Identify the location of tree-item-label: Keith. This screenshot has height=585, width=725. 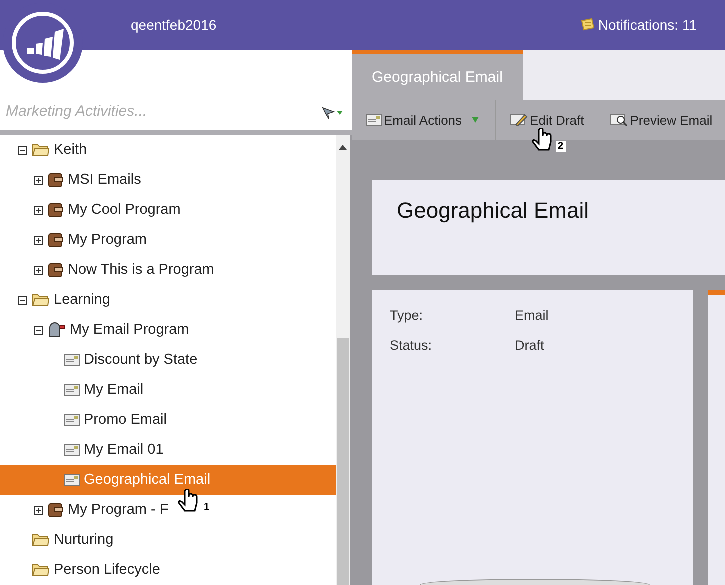
(71, 150).